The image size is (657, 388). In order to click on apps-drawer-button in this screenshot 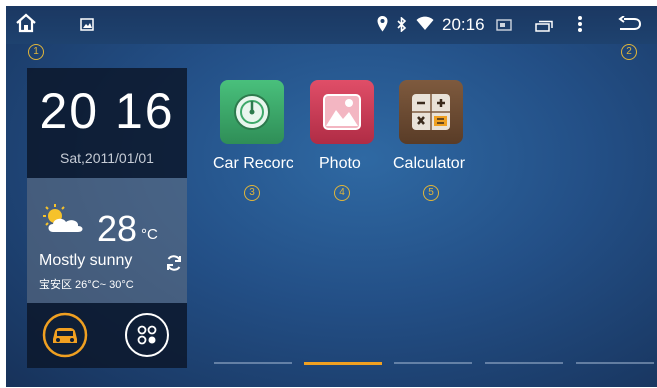, I will do `click(147, 337)`.